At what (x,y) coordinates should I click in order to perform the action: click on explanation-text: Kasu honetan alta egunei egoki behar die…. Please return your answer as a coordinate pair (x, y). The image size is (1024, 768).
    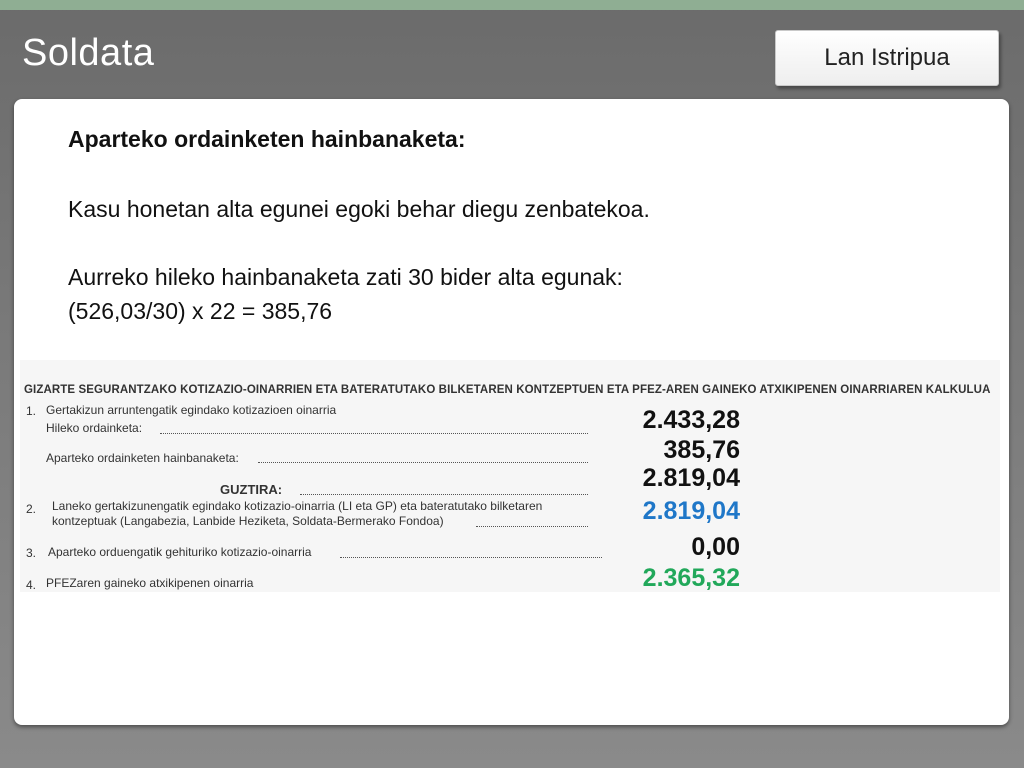
    Looking at the image, I should click on (359, 209).